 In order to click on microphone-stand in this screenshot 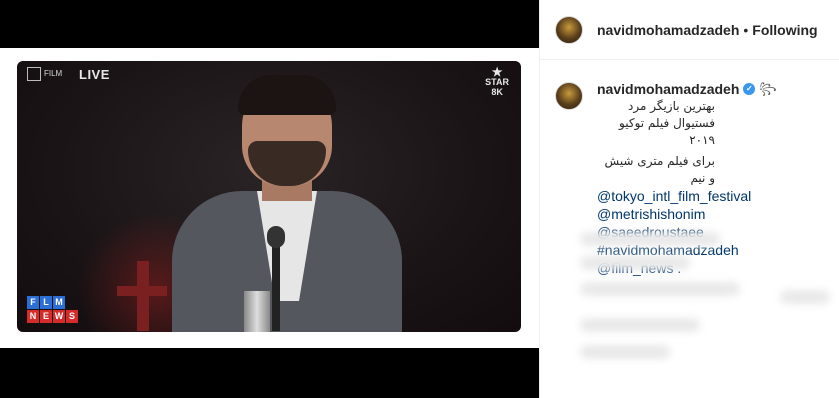, I will do `click(276, 283)`.